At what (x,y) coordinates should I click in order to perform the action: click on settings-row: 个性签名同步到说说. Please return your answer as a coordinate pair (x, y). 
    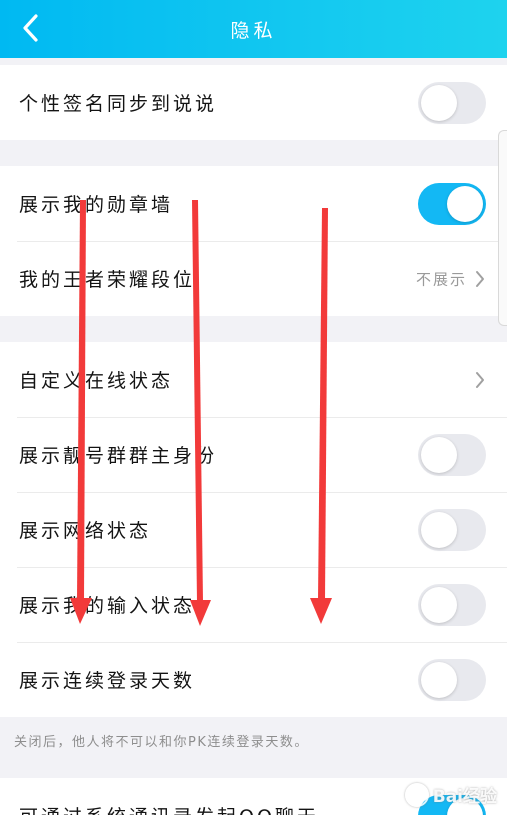
    Looking at the image, I should click on (253, 102).